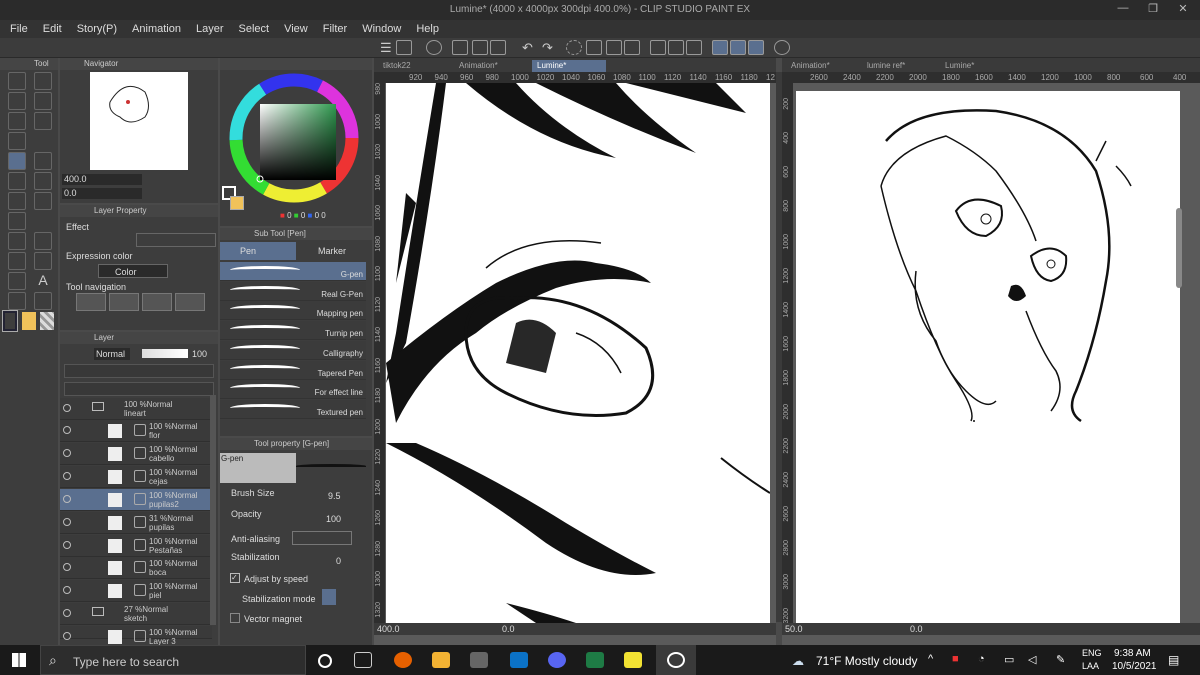 The image size is (1200, 675). Describe the element at coordinates (574, 47) in the screenshot. I see `loading-icon` at that location.